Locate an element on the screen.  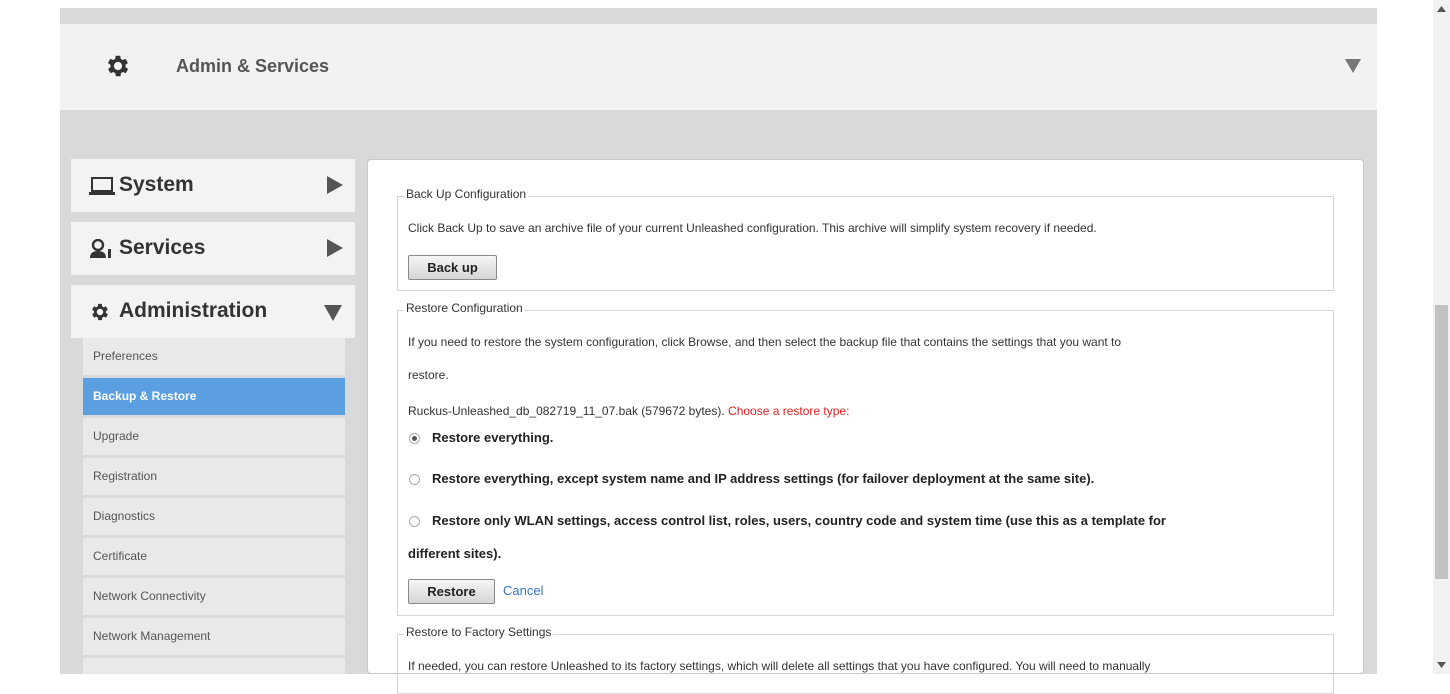
choose-restore-type-prompt: Choose a restore type: is located at coordinates (789, 411).